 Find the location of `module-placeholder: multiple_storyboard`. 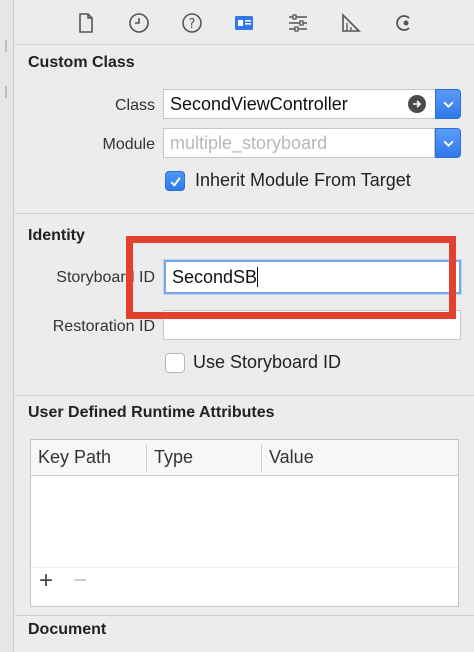

module-placeholder: multiple_storyboard is located at coordinates (249, 143).